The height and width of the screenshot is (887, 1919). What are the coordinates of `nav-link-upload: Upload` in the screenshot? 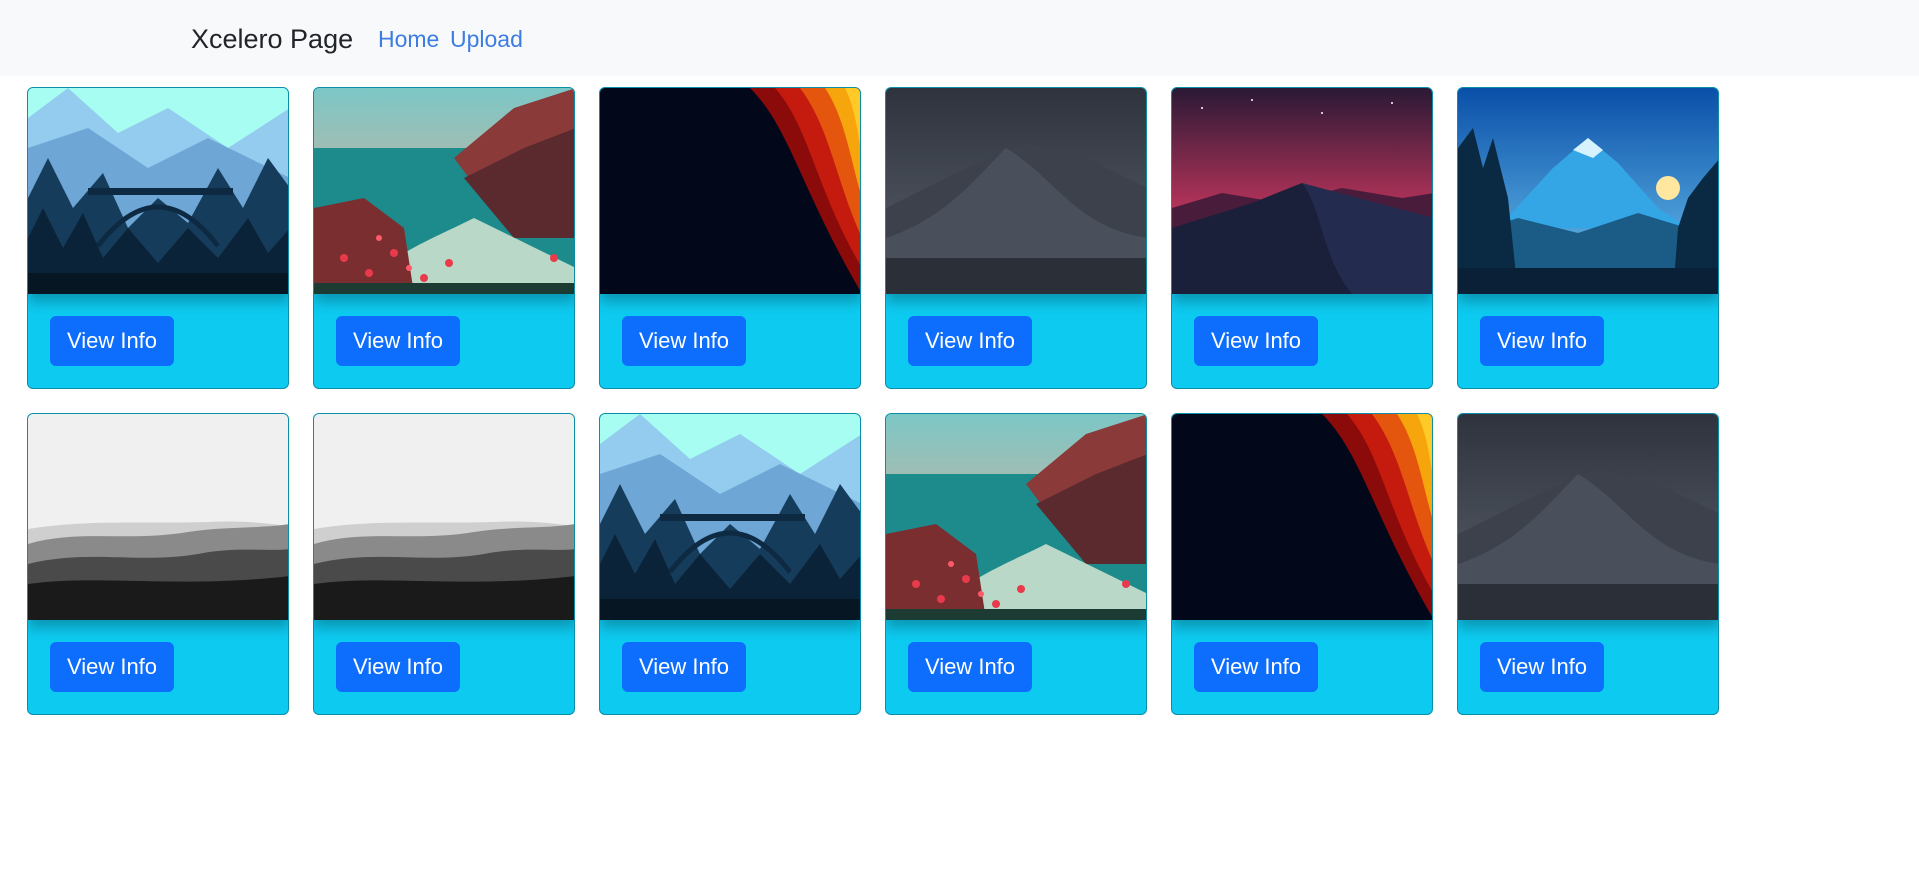 It's located at (486, 39).